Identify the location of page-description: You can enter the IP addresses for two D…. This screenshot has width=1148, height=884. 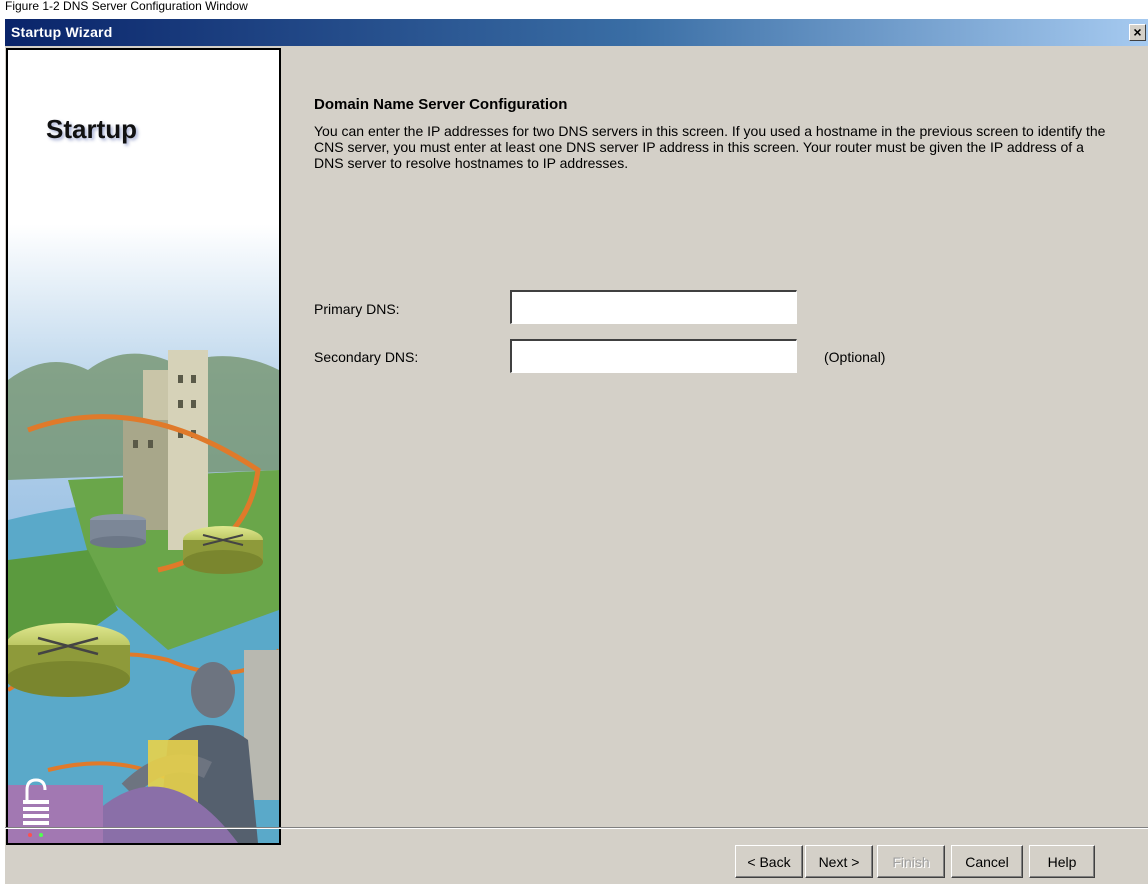
(710, 147).